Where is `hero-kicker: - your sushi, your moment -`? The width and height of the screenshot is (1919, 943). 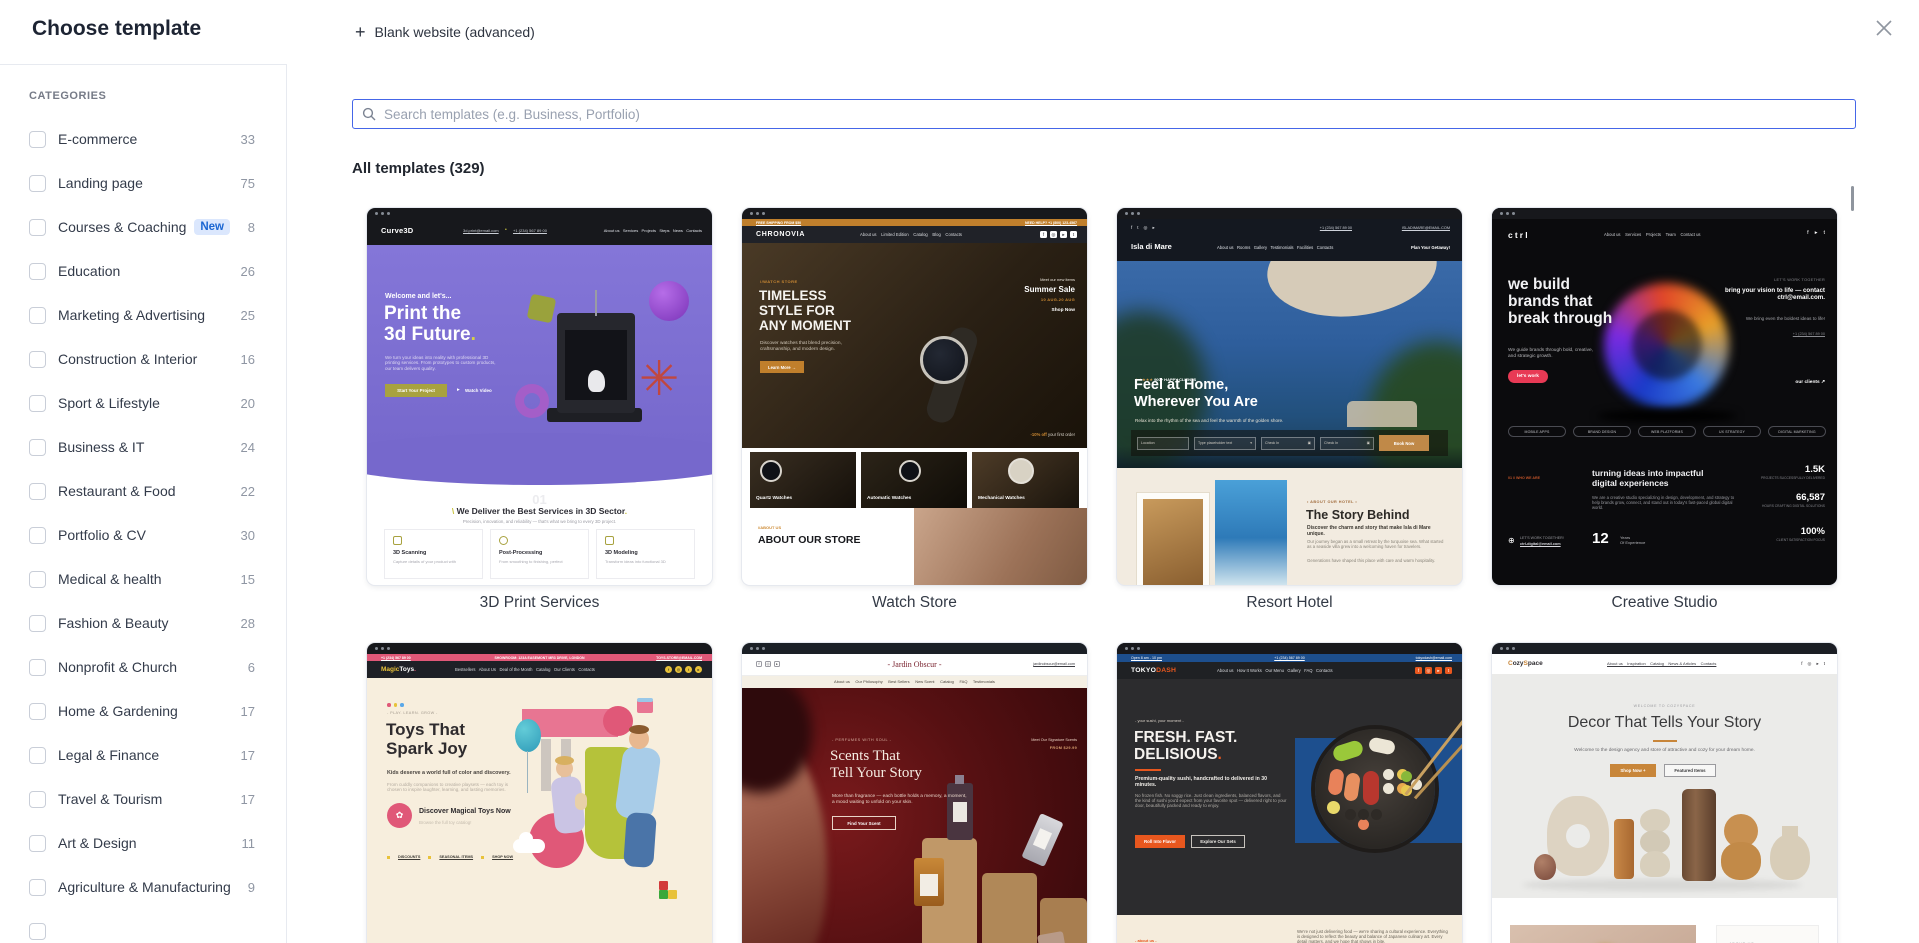
hero-kicker: - your sushi, your moment - is located at coordinates (1159, 720).